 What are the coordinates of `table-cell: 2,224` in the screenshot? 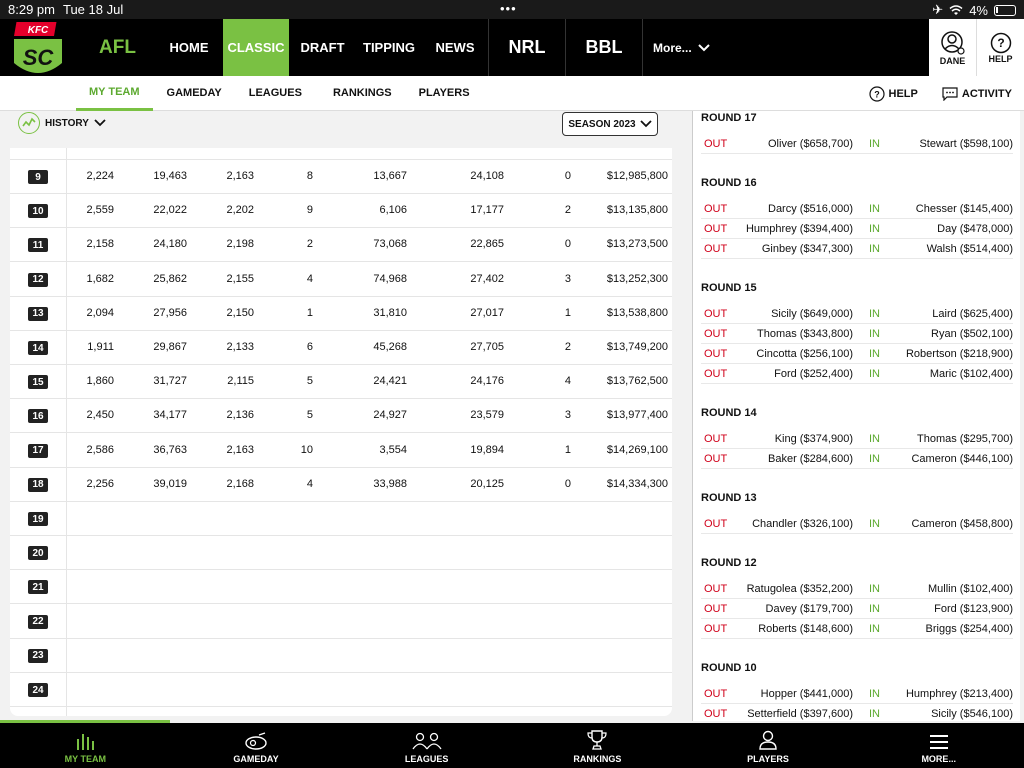 It's located at (100, 176).